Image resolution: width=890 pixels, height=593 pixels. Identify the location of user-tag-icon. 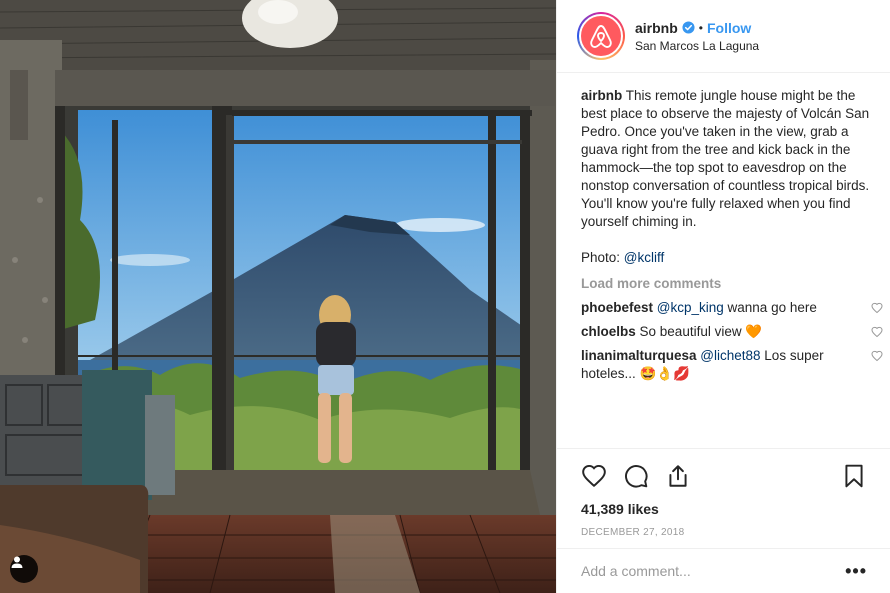
(17, 562).